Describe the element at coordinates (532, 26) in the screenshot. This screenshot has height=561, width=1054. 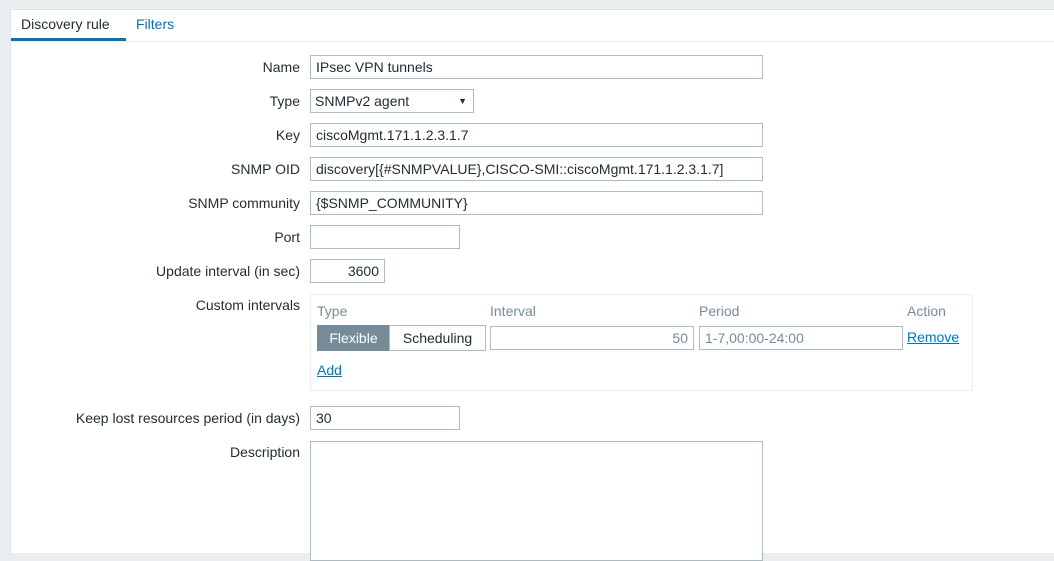
I see `tab-bar: Discovery rule Filters` at that location.